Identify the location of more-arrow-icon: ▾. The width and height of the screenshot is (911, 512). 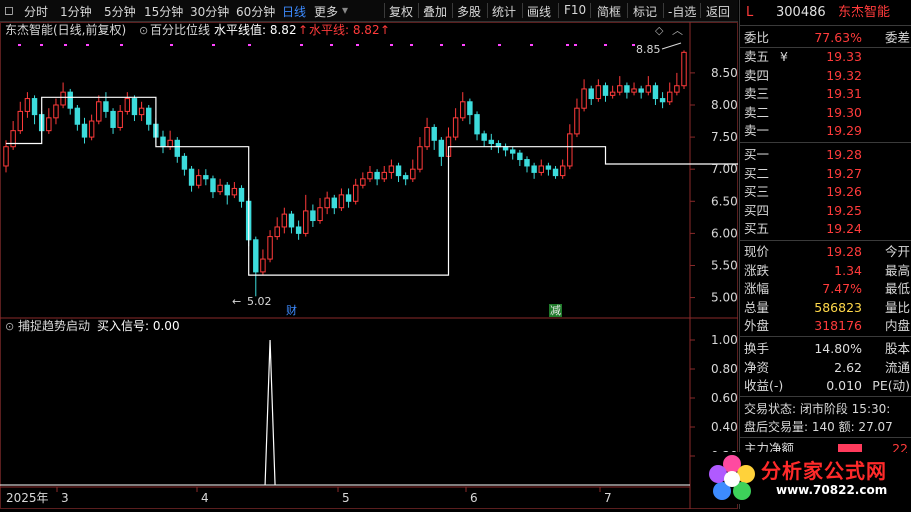
(345, 10).